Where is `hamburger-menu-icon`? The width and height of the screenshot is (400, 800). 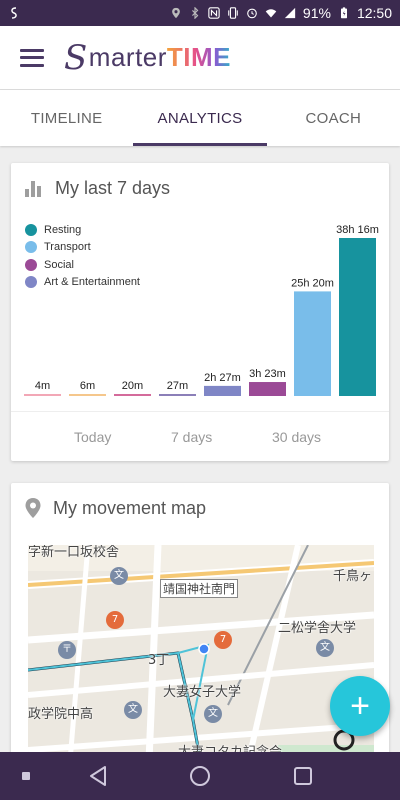
hamburger-menu-icon is located at coordinates (32, 57).